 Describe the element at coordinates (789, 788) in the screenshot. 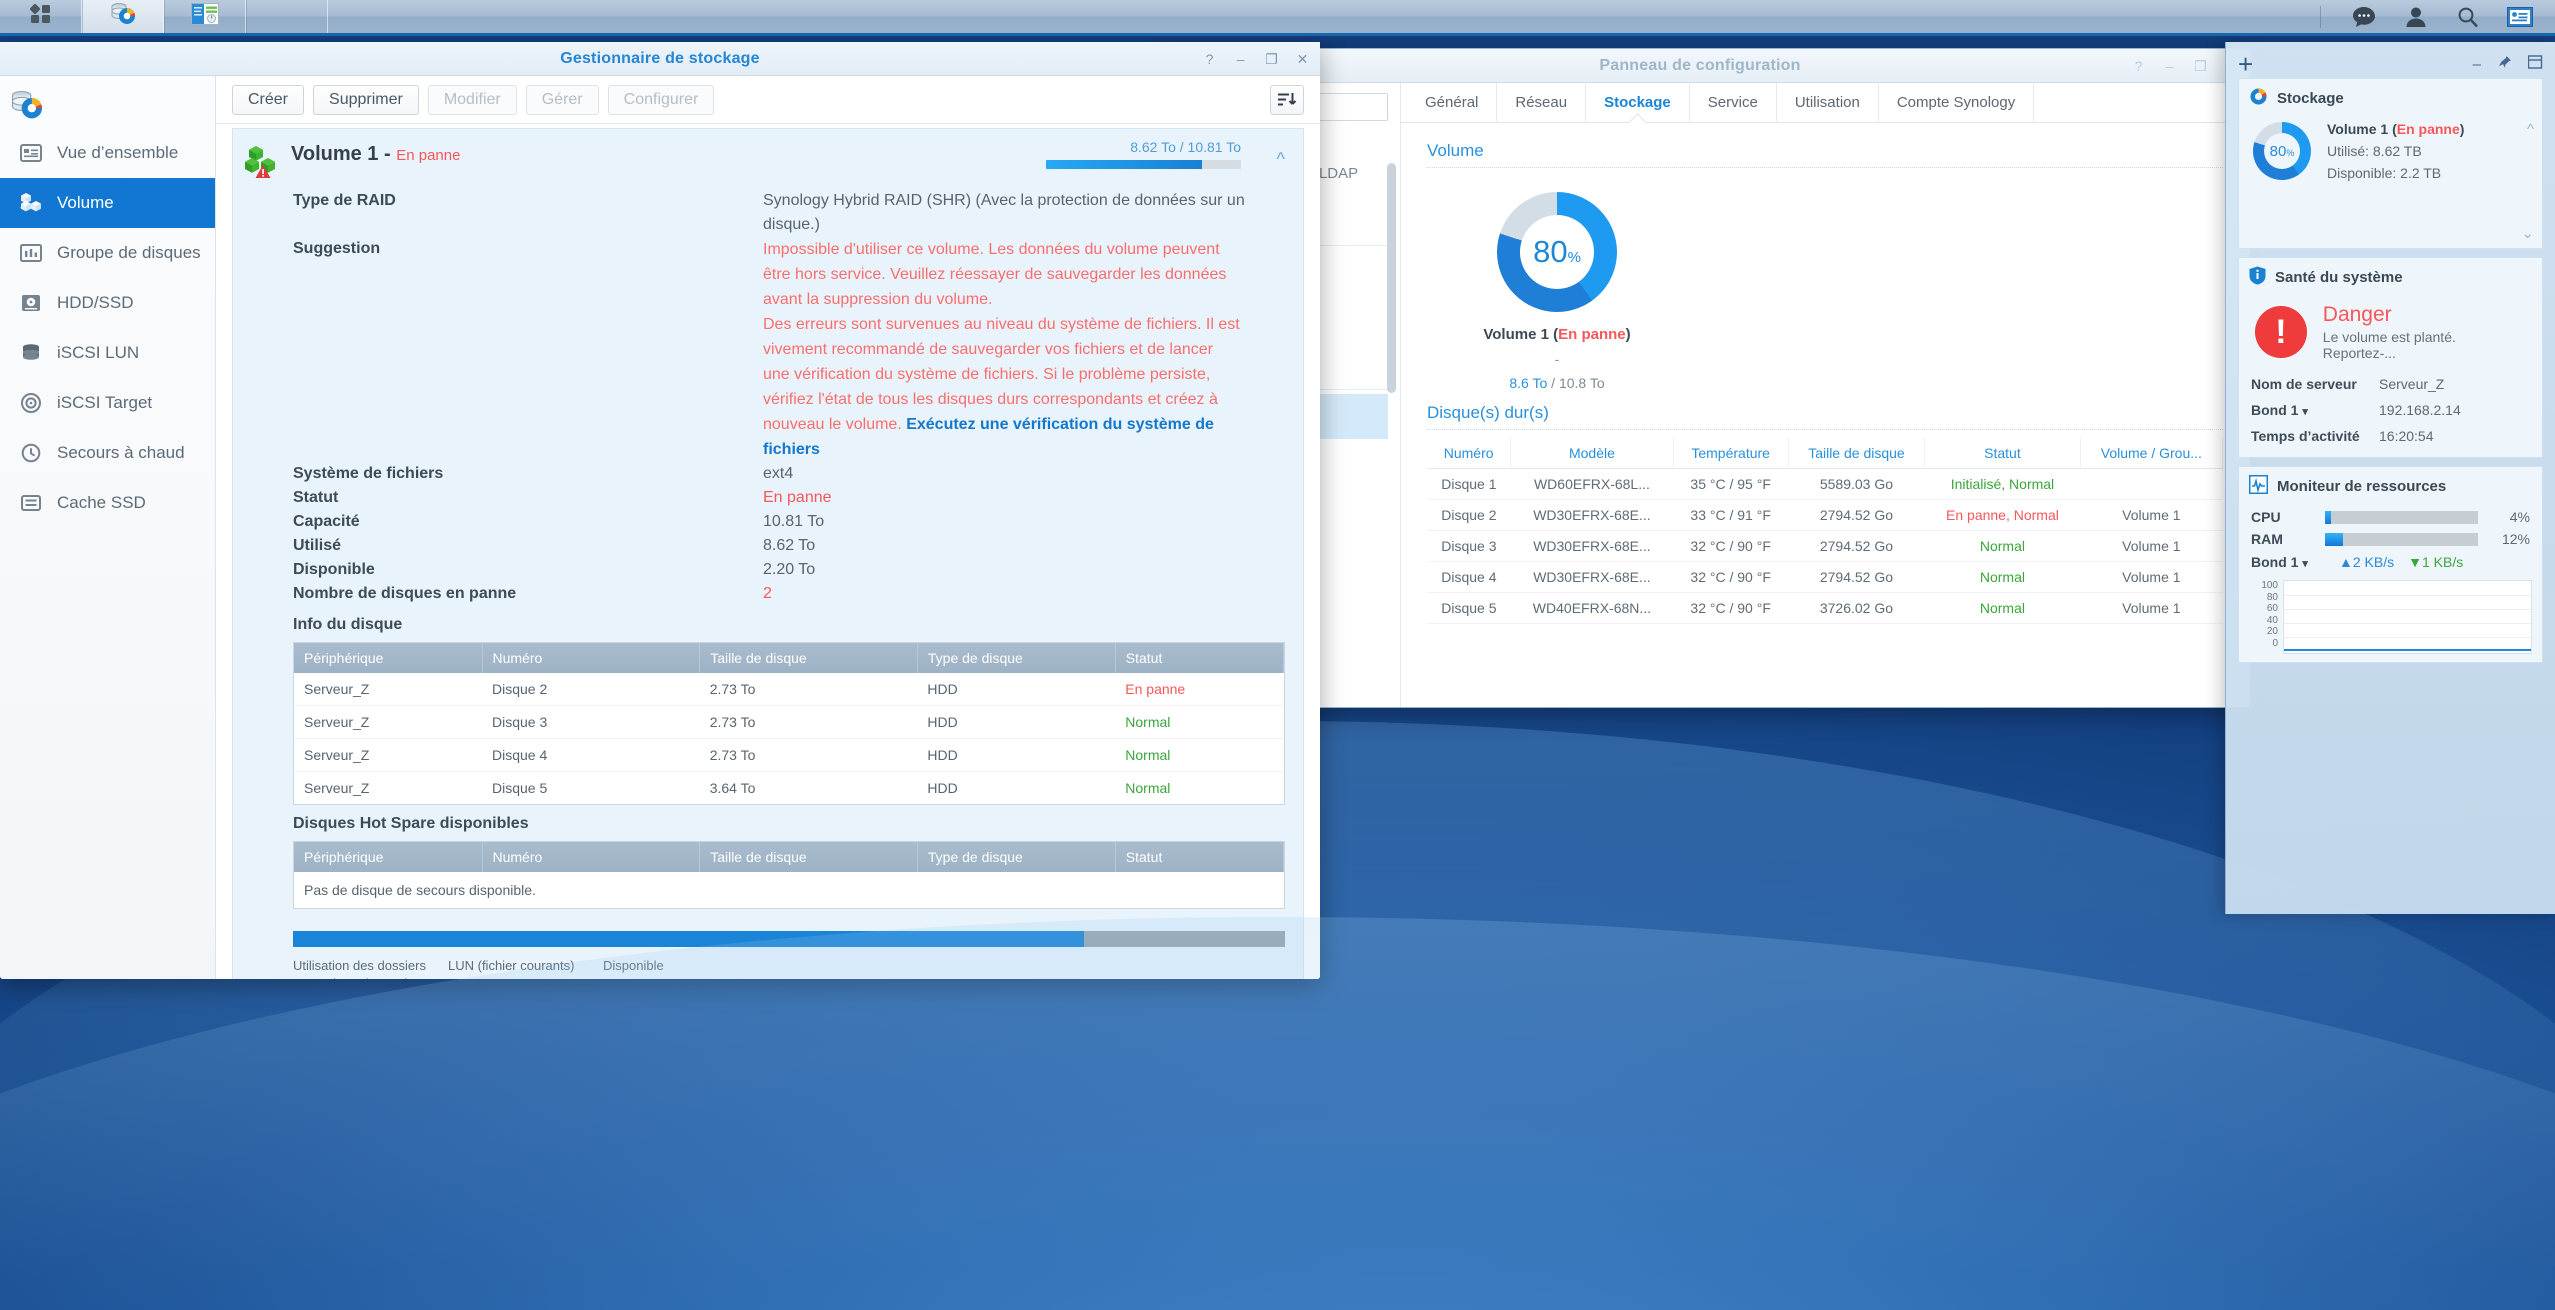

I see `table-row: Serveur_Z Disque 5 3.64 To HDD Normal` at that location.